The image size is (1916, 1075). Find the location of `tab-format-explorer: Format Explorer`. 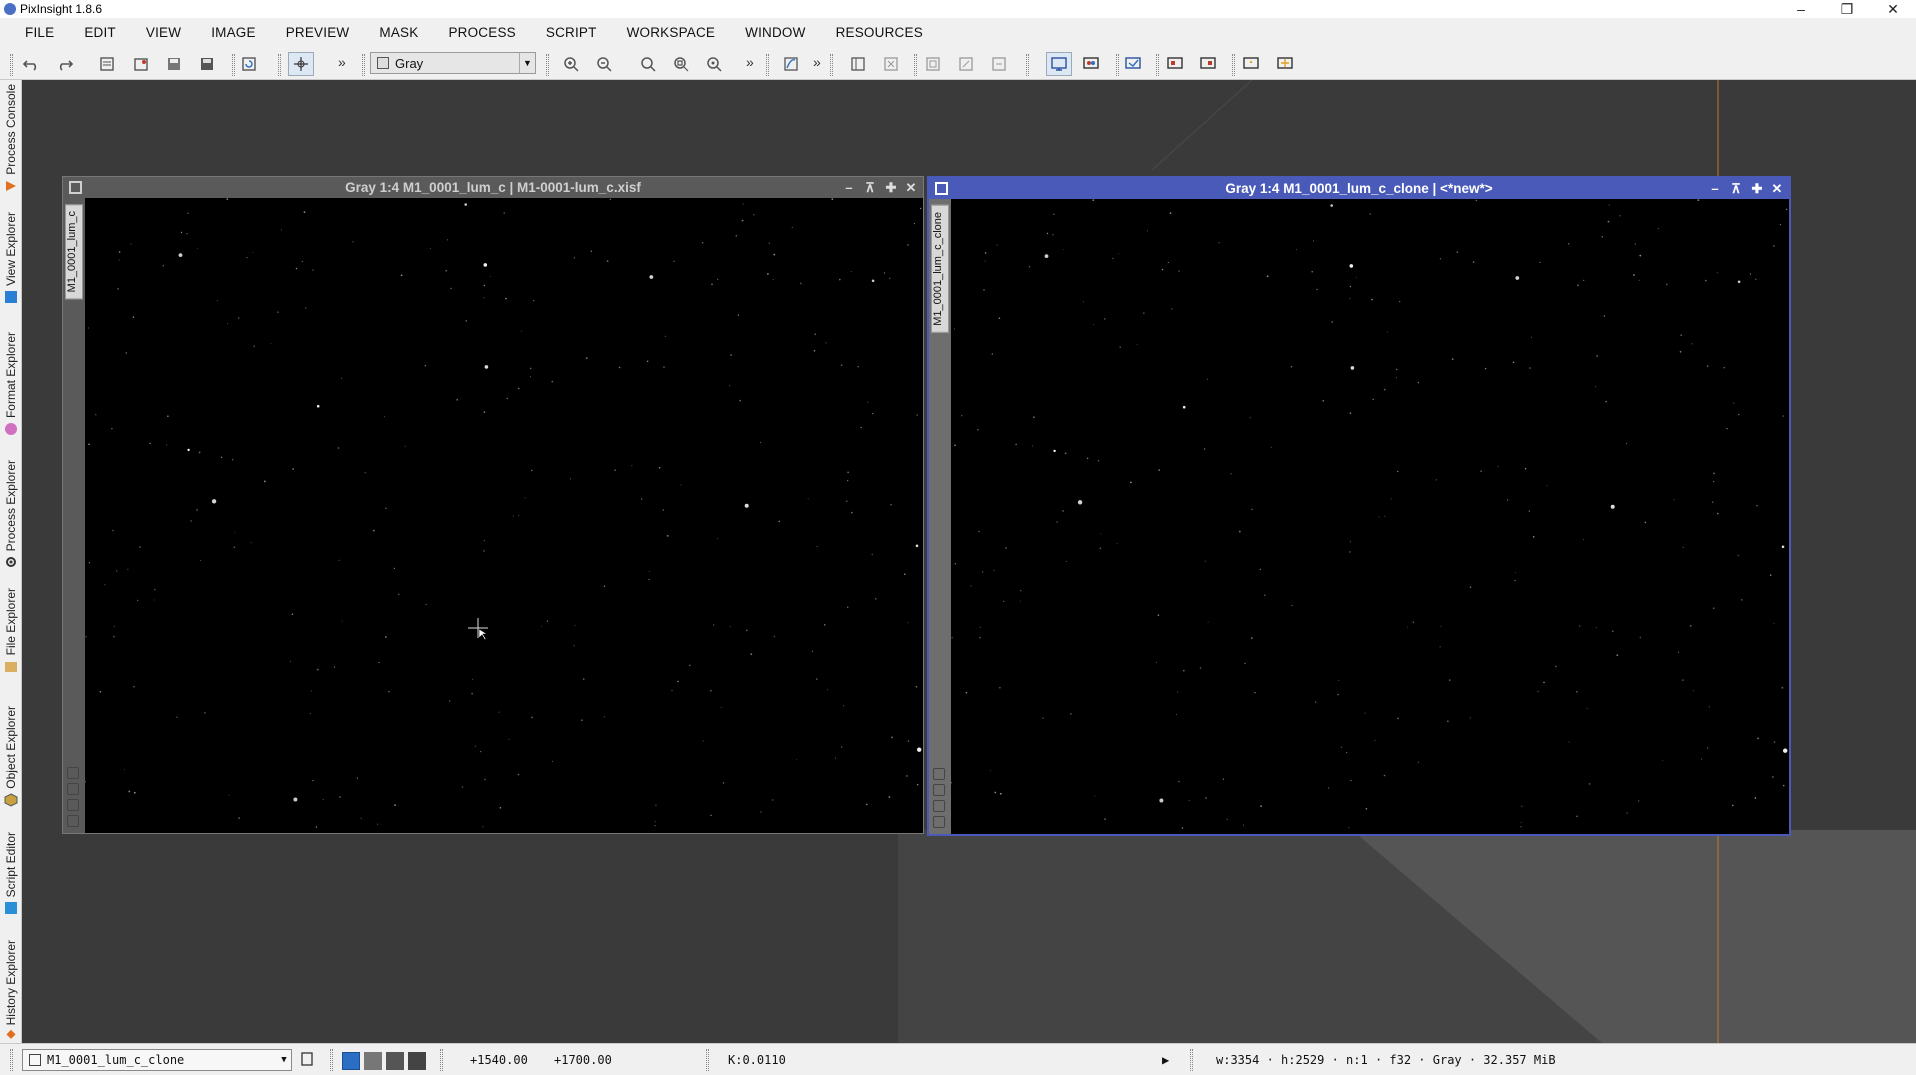

tab-format-explorer: Format Explorer is located at coordinates (11, 392).